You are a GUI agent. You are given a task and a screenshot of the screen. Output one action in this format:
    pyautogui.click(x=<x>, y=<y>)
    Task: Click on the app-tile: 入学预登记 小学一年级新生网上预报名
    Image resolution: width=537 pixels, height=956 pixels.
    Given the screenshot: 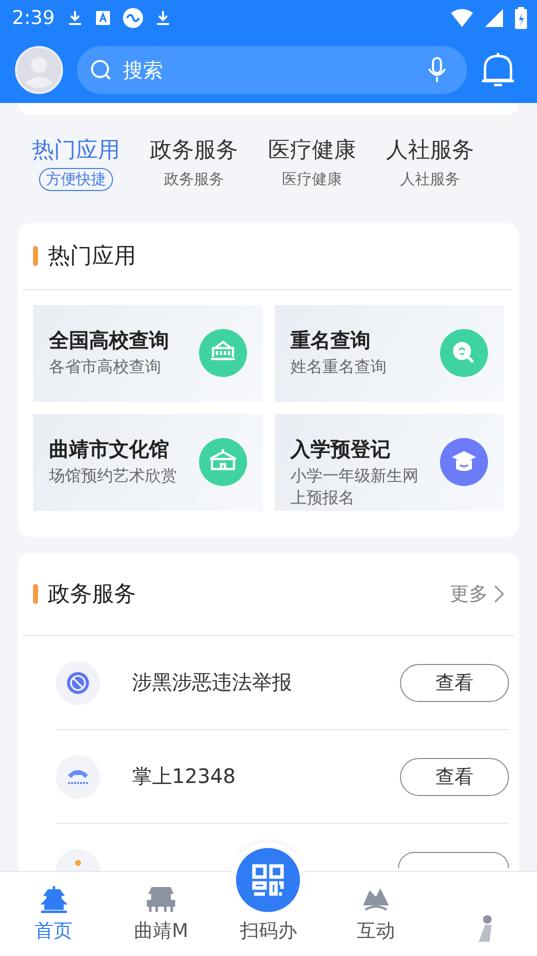 What is the action you would take?
    pyautogui.click(x=389, y=462)
    